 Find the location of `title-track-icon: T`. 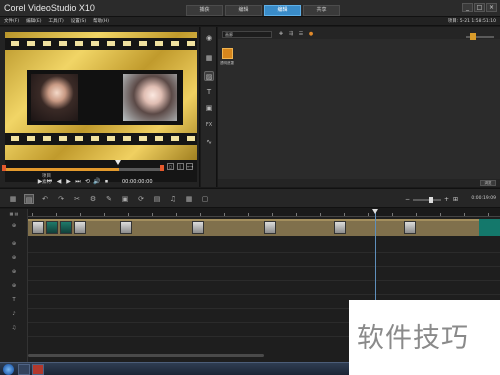

title-track-icon: T is located at coordinates (14, 300).